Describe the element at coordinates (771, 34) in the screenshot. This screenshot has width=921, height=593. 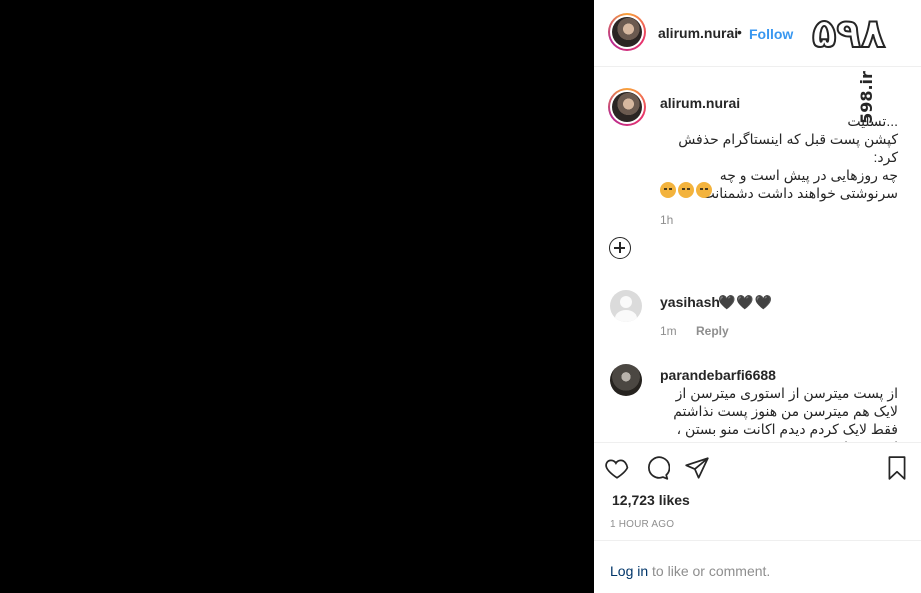
I see `follow-button: Follow` at that location.